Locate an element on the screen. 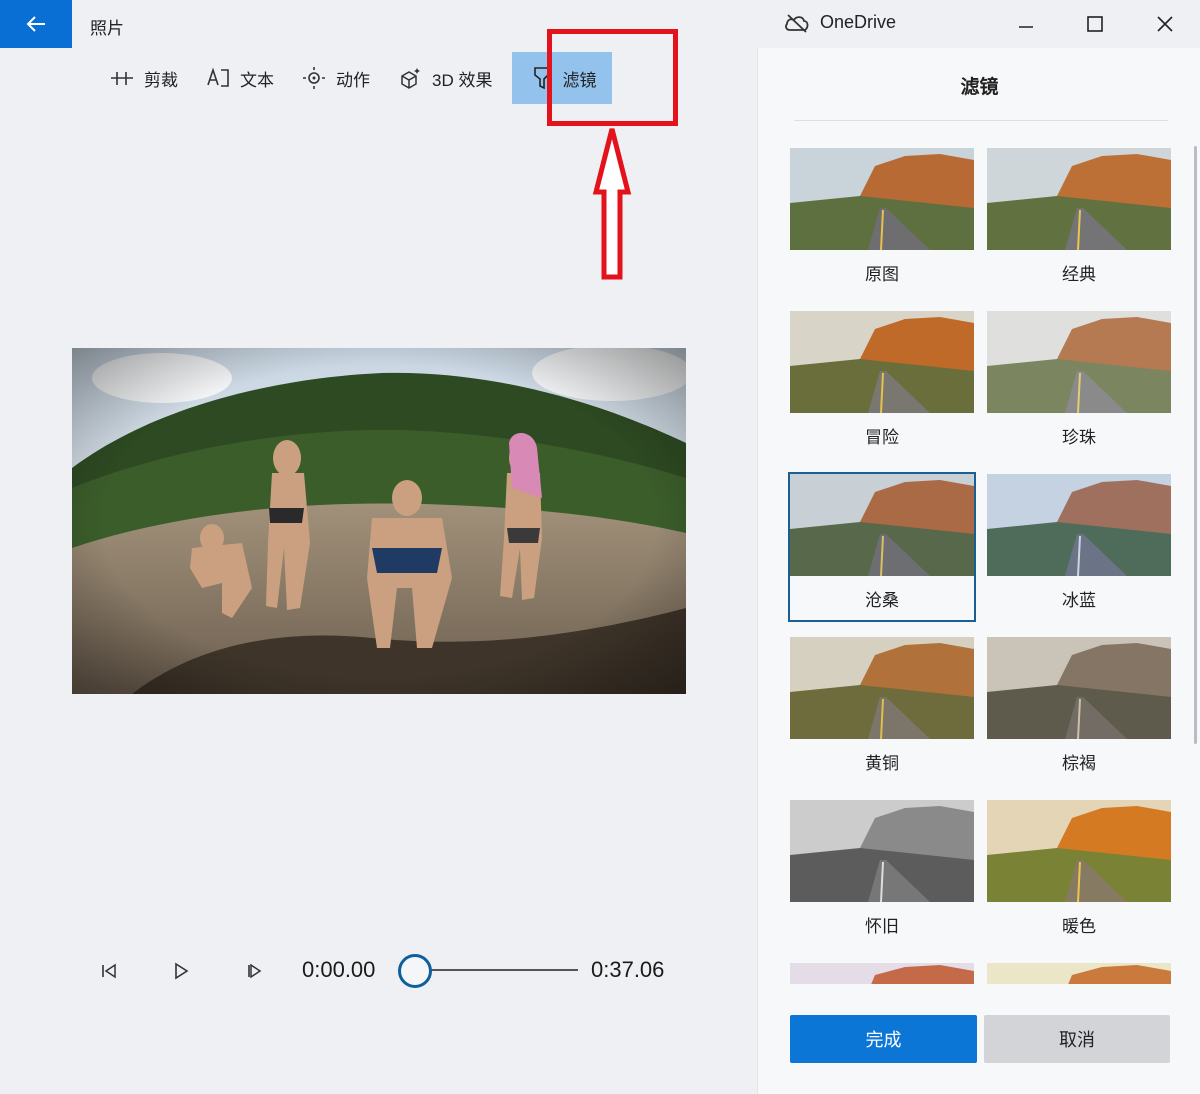  filter-tile-vintage: 怀旧 is located at coordinates (882, 873).